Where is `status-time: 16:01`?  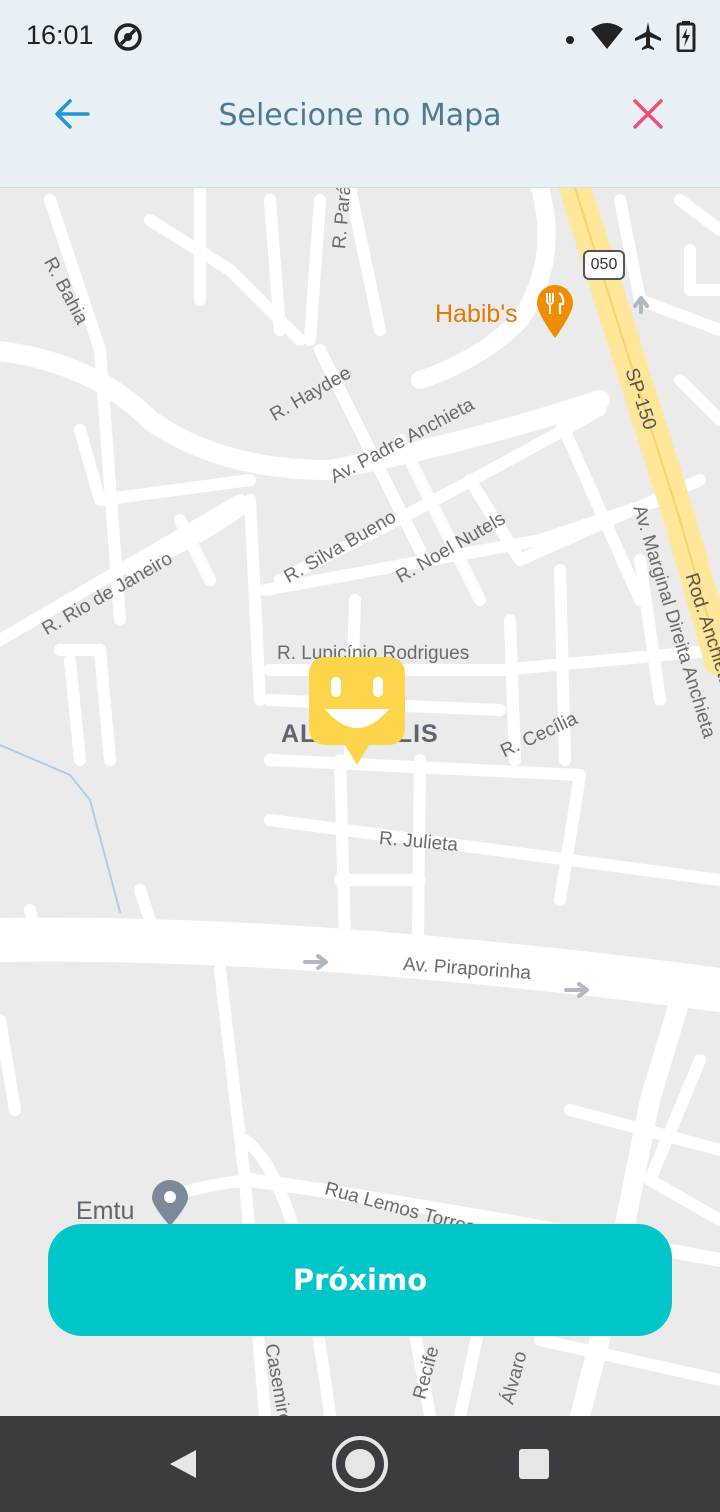
status-time: 16:01 is located at coordinates (60, 35).